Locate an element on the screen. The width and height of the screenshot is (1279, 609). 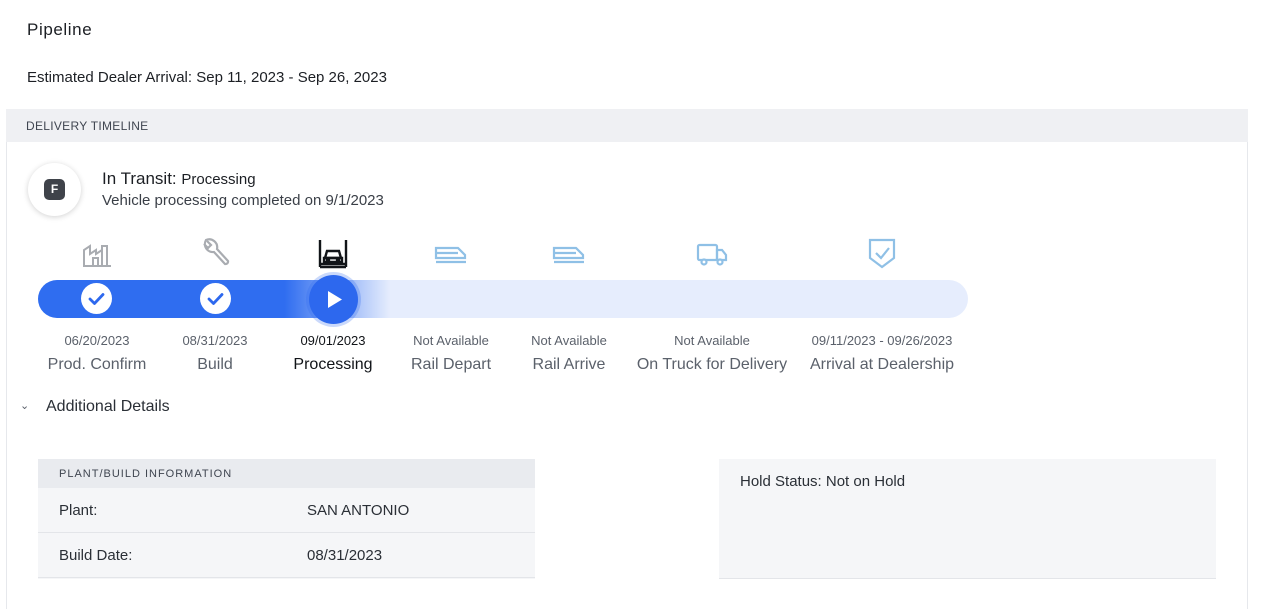
chevron-down-icon: ⌄ is located at coordinates (25, 406).